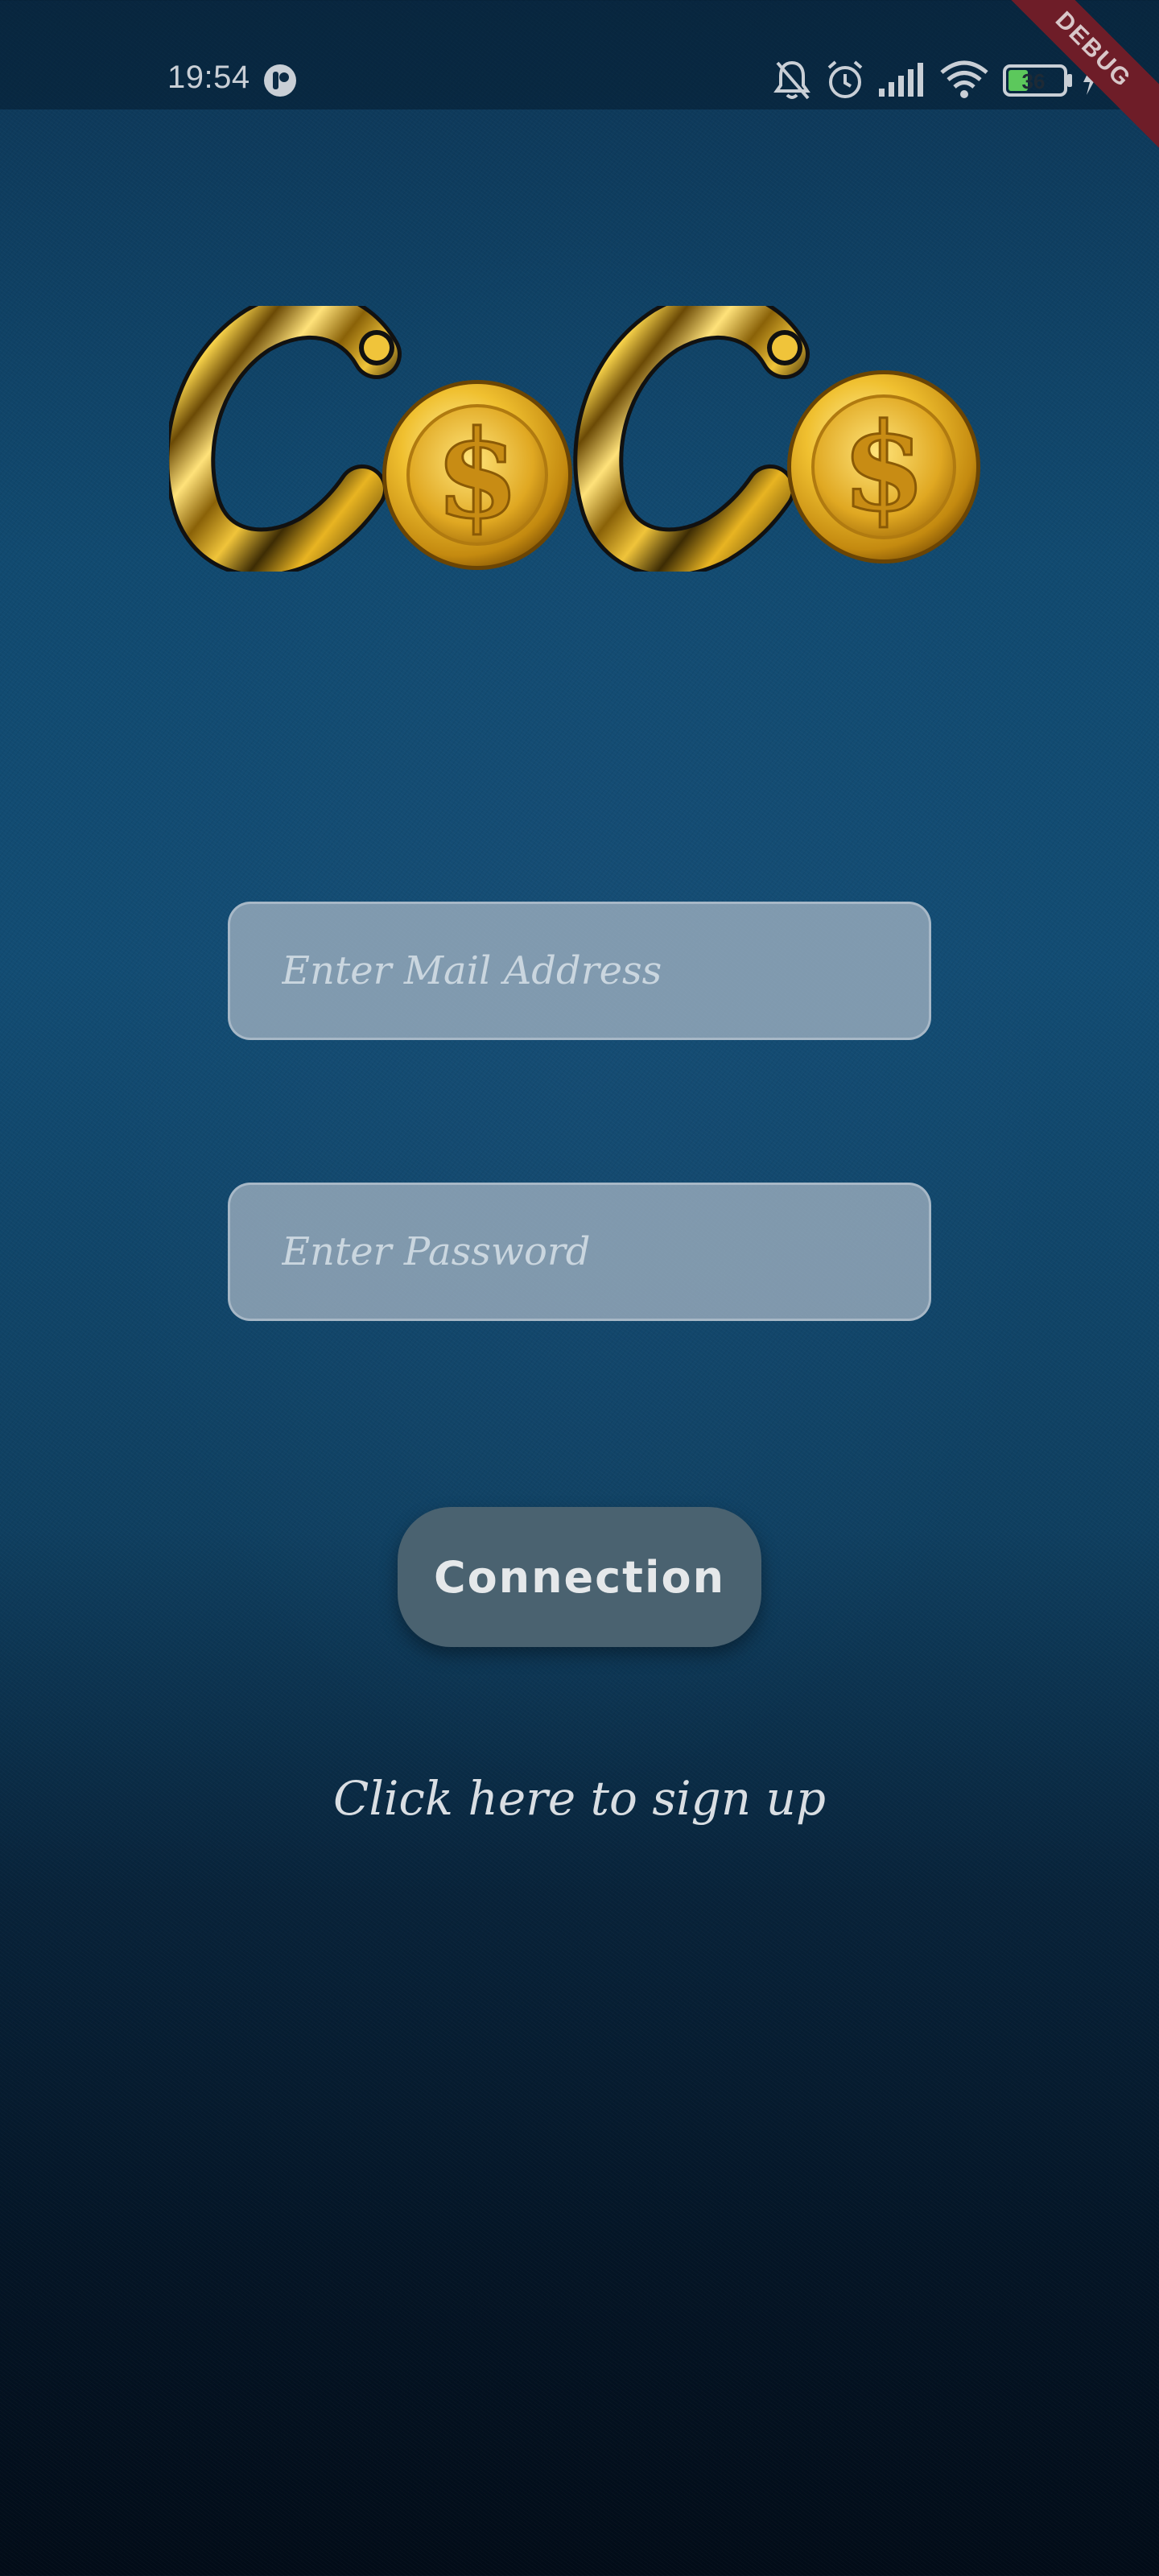 This screenshot has width=1159, height=2576. What do you see at coordinates (791, 80) in the screenshot?
I see `notifications-muted-icon` at bounding box center [791, 80].